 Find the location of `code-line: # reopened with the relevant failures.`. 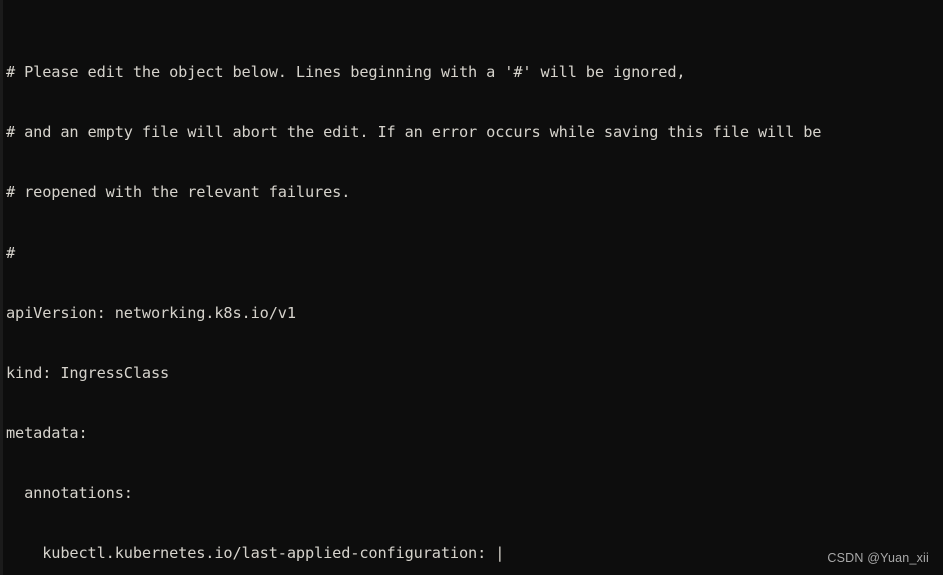

code-line: # reopened with the relevant failures. is located at coordinates (178, 192).